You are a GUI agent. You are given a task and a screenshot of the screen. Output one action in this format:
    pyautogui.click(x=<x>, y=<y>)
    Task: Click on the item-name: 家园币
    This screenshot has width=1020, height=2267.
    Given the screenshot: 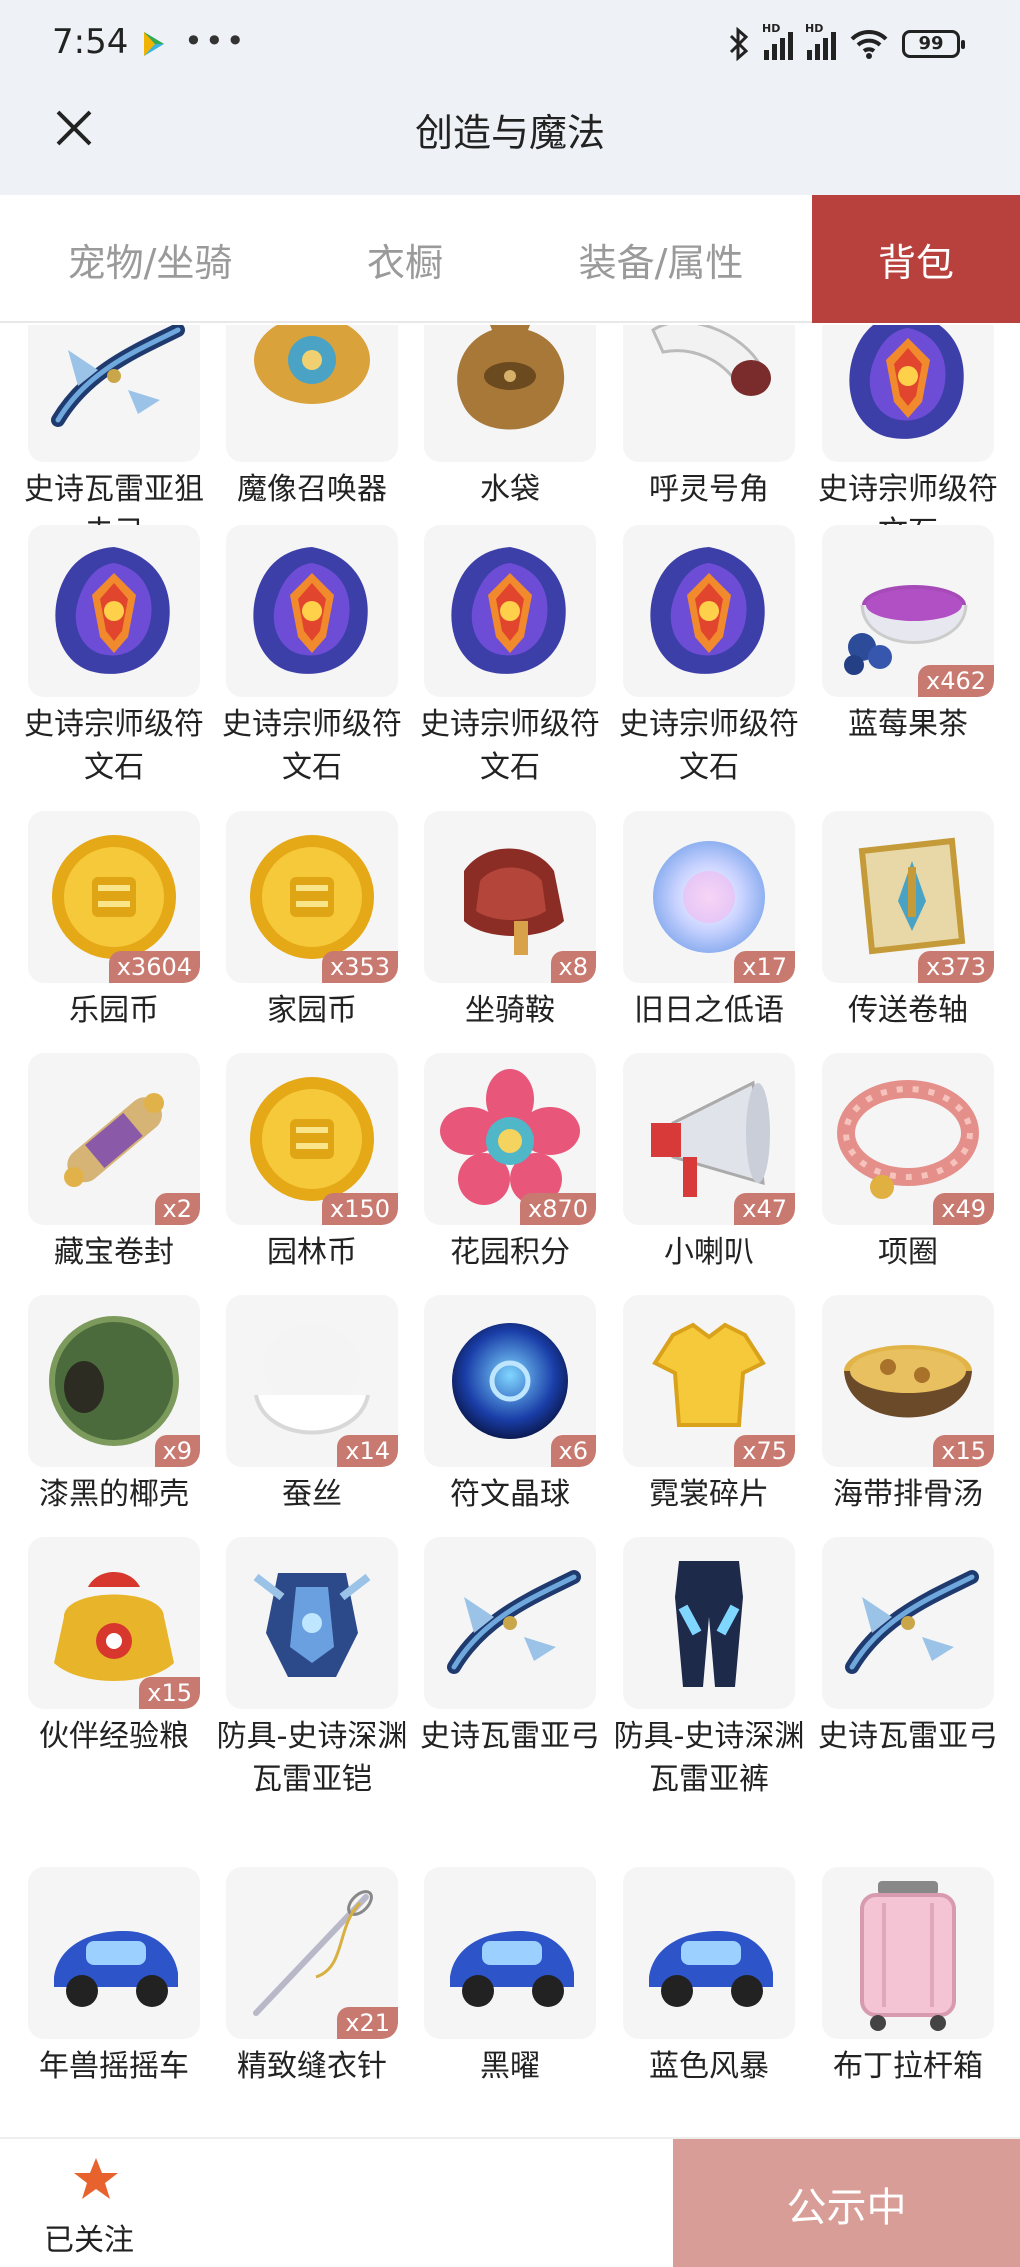 What is the action you would take?
    pyautogui.click(x=312, y=1010)
    